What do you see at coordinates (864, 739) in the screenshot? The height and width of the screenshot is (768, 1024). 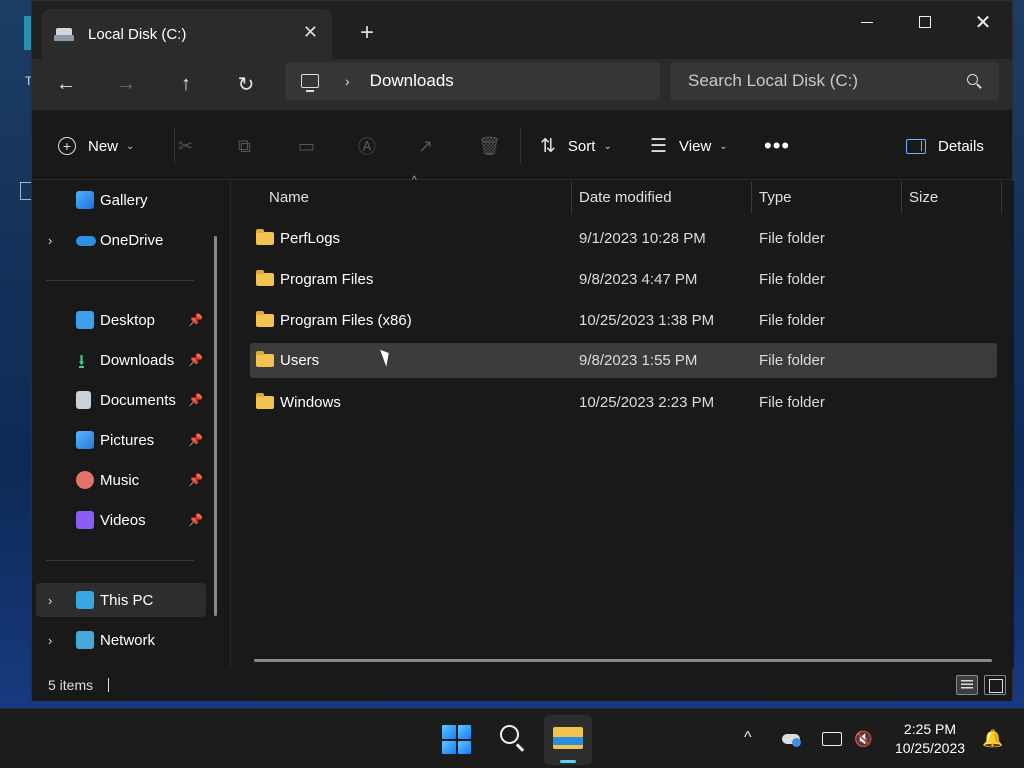 I see `volume-muted-icon: 🔇` at bounding box center [864, 739].